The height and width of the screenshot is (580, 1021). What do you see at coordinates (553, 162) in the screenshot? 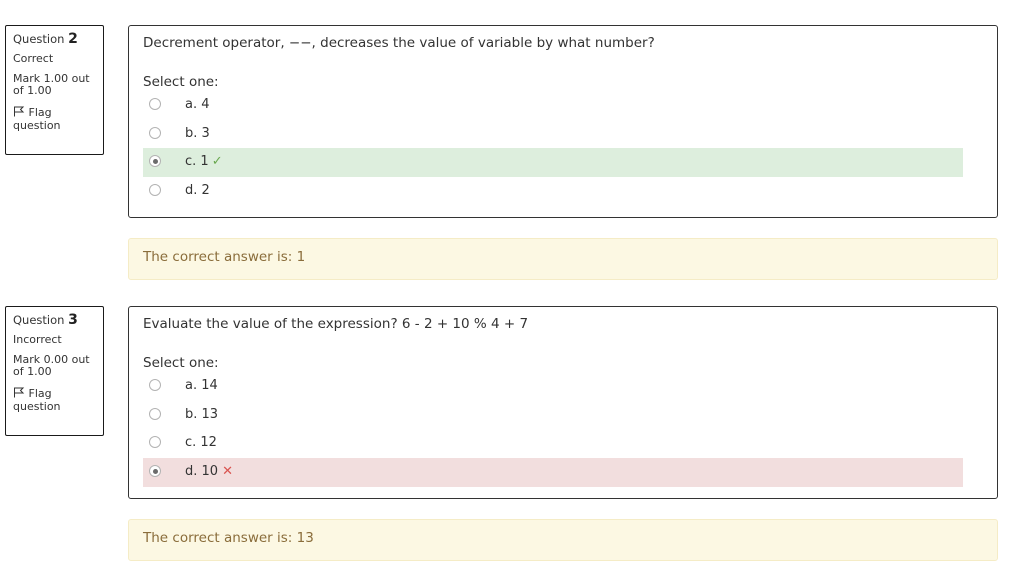
I see `answer-option-selected-correct: c. 1 ✓` at bounding box center [553, 162].